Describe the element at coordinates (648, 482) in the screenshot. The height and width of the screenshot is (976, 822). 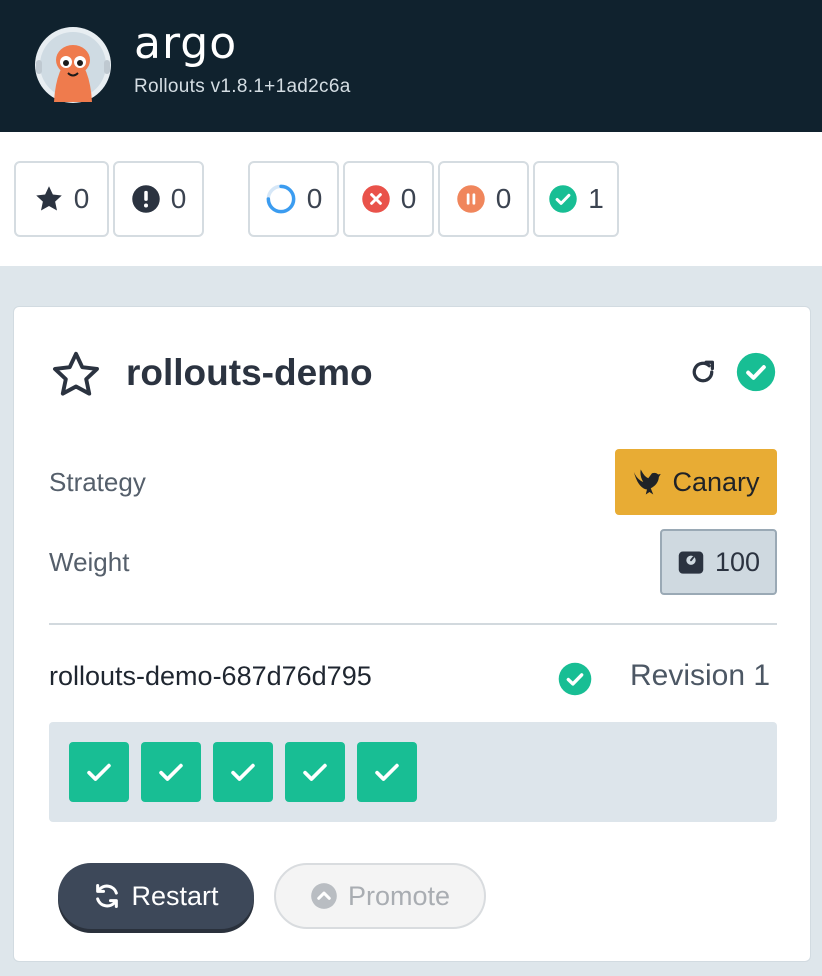
I see `canary-bird-icon` at that location.